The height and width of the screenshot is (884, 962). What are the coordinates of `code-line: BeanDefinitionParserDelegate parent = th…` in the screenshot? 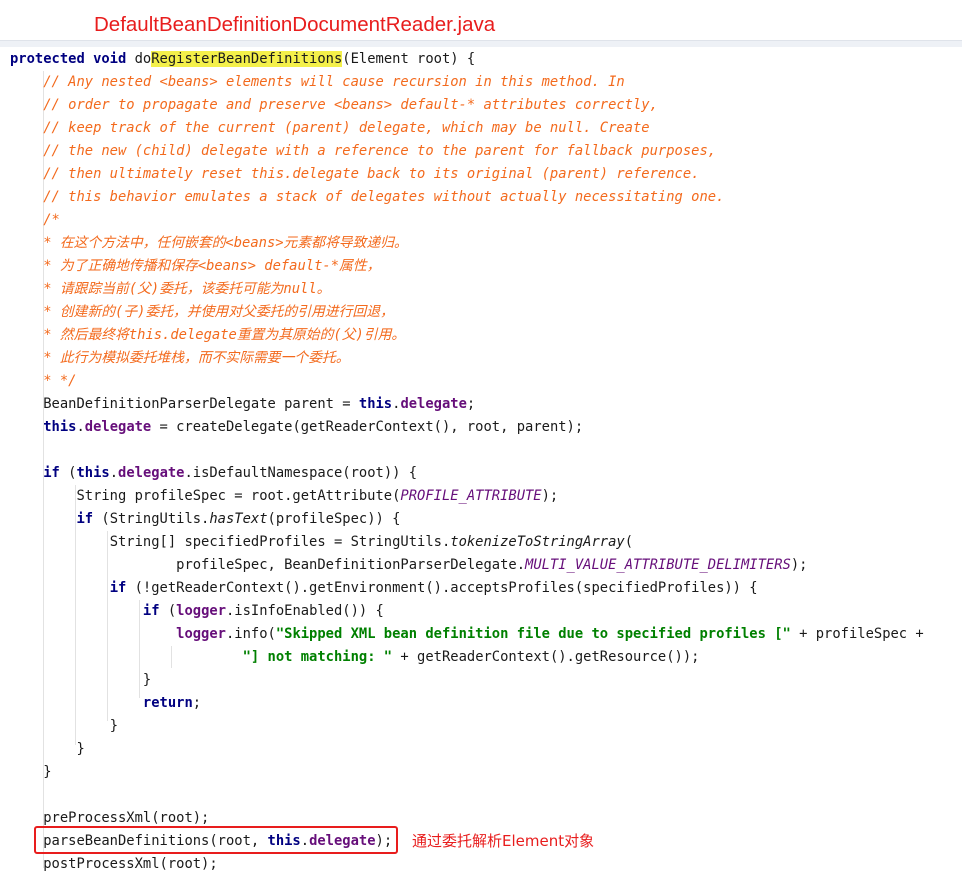 It's located at (486, 404).